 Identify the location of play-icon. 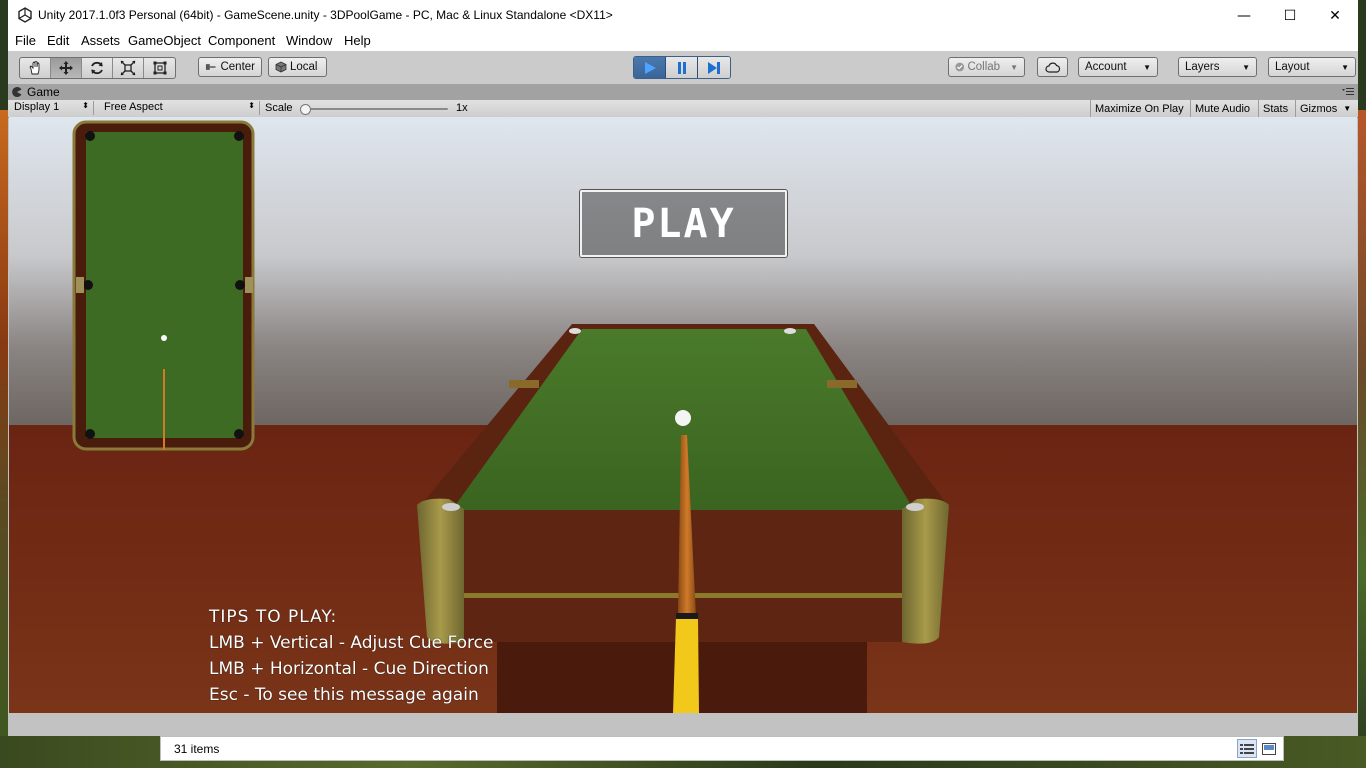
(650, 67).